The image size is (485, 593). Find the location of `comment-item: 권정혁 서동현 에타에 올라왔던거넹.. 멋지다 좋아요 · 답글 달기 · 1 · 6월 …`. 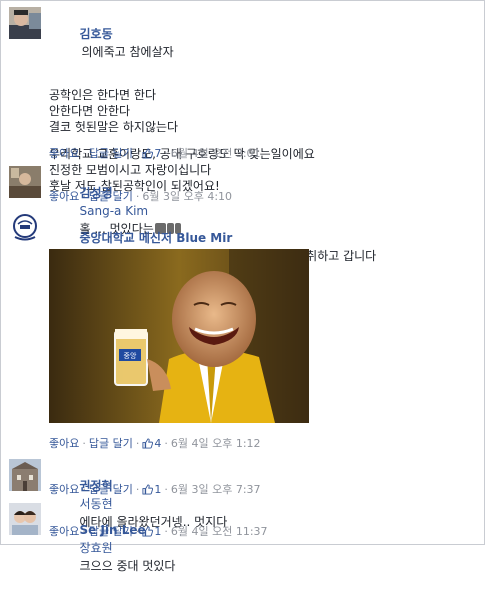

comment-item: 권정혁 서동현 에타에 올라왔던거넹.. 멋지다 좋아요 · 답글 달기 · 1 · 6월 … is located at coordinates (243, 494).